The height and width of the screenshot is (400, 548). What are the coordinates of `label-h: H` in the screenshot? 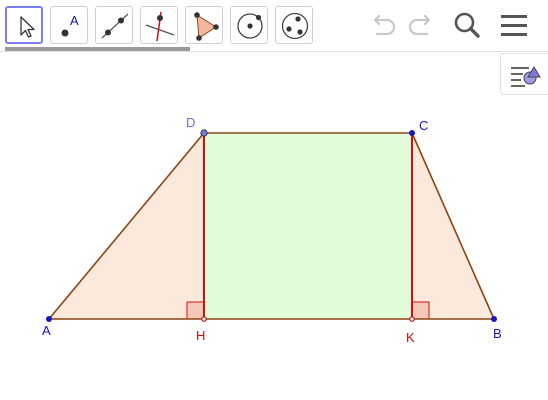 It's located at (200, 335).